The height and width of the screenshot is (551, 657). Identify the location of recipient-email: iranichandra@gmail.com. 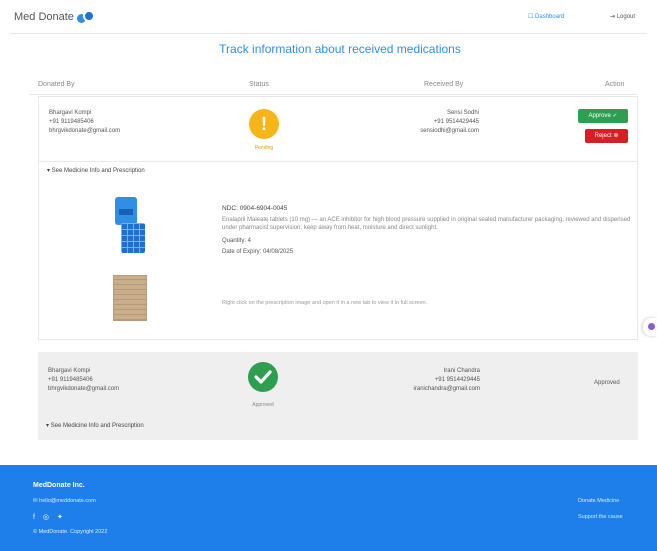
(446, 389).